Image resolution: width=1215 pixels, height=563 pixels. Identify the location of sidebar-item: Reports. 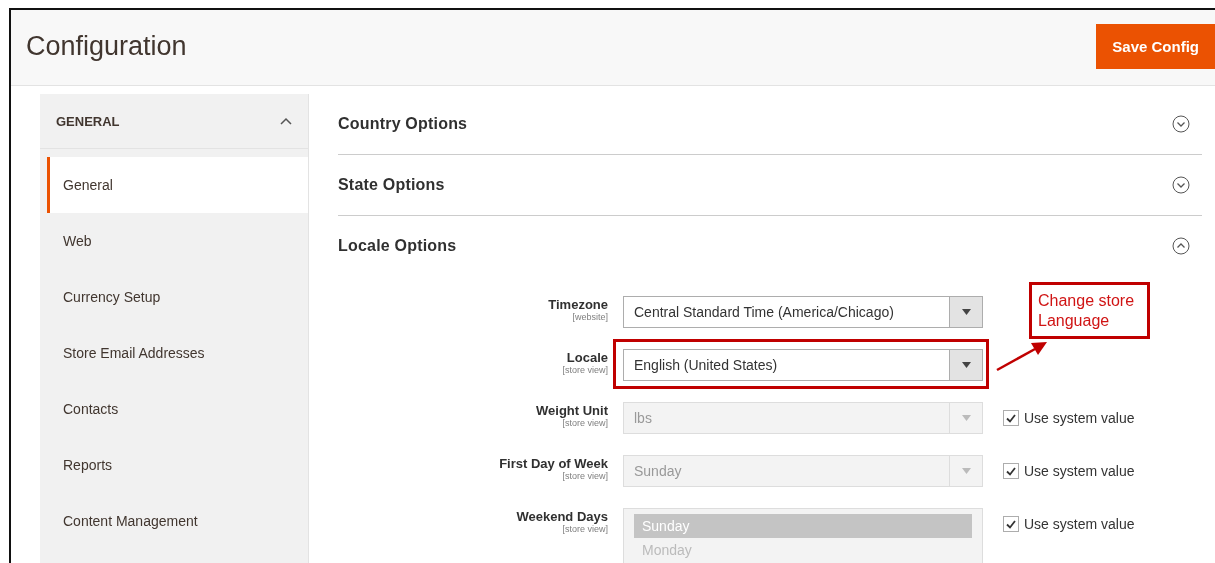
(177, 465).